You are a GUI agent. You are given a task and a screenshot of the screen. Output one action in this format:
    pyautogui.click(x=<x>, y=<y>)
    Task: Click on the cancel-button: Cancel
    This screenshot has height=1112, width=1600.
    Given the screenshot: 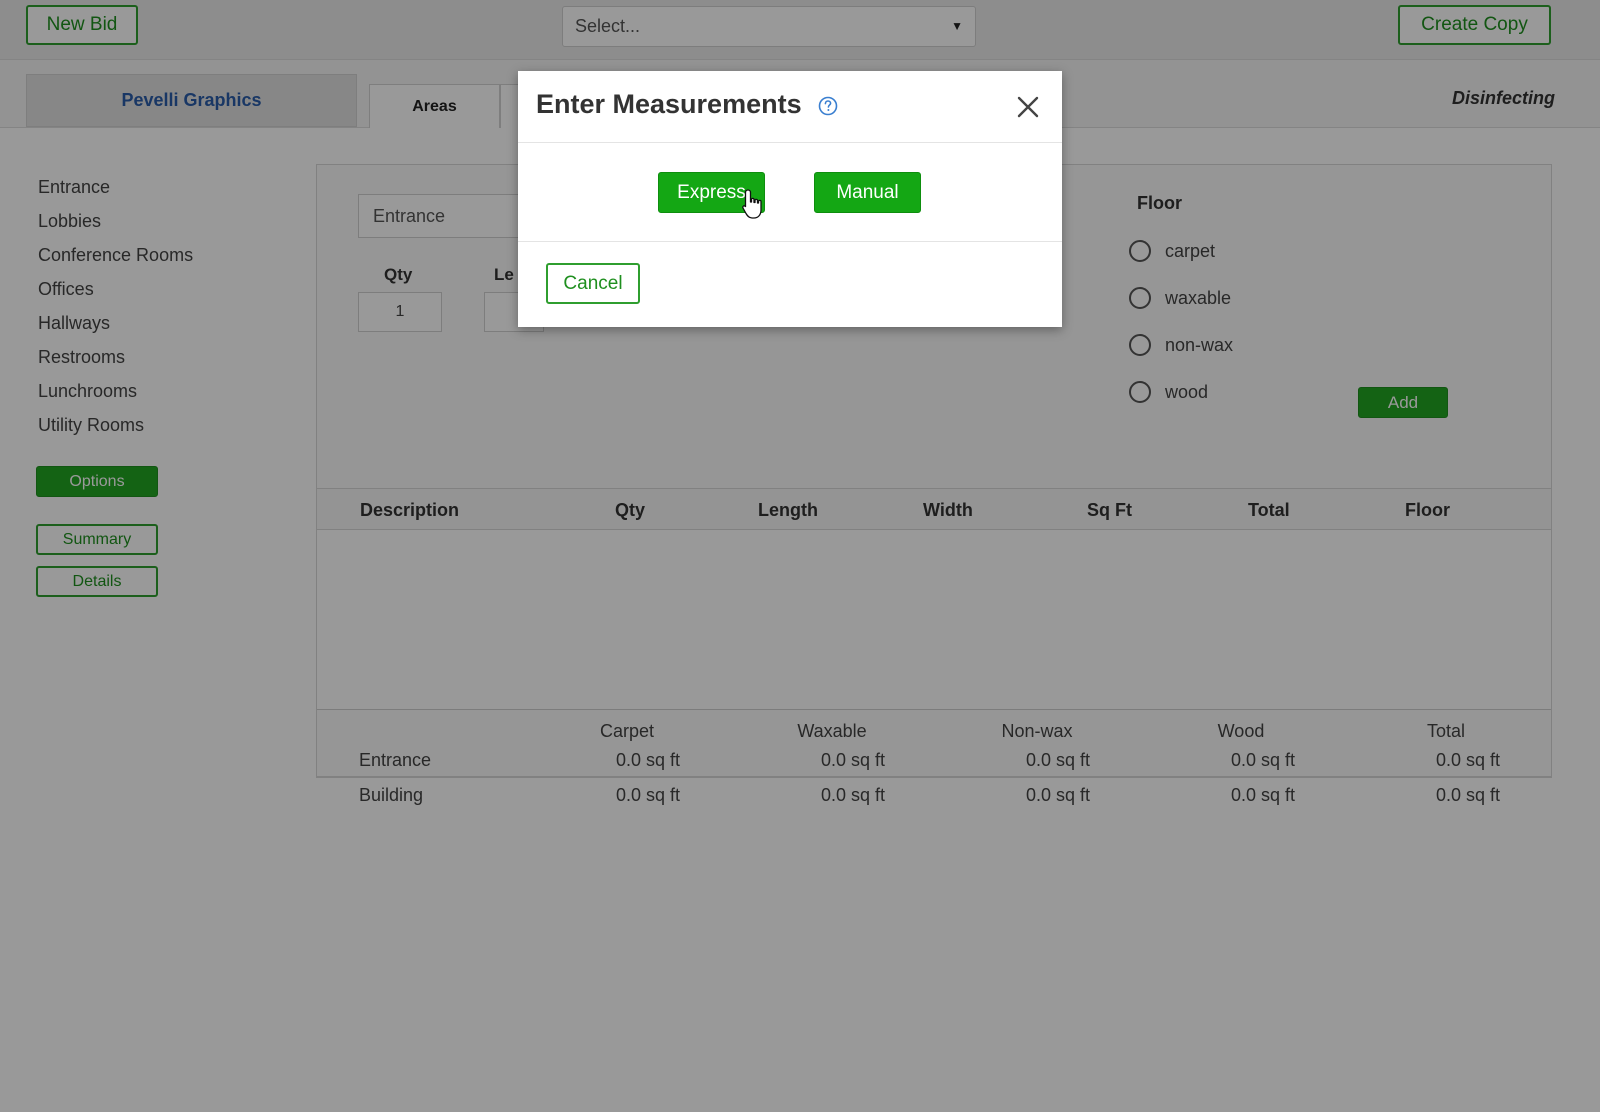 What is the action you would take?
    pyautogui.click(x=593, y=283)
    